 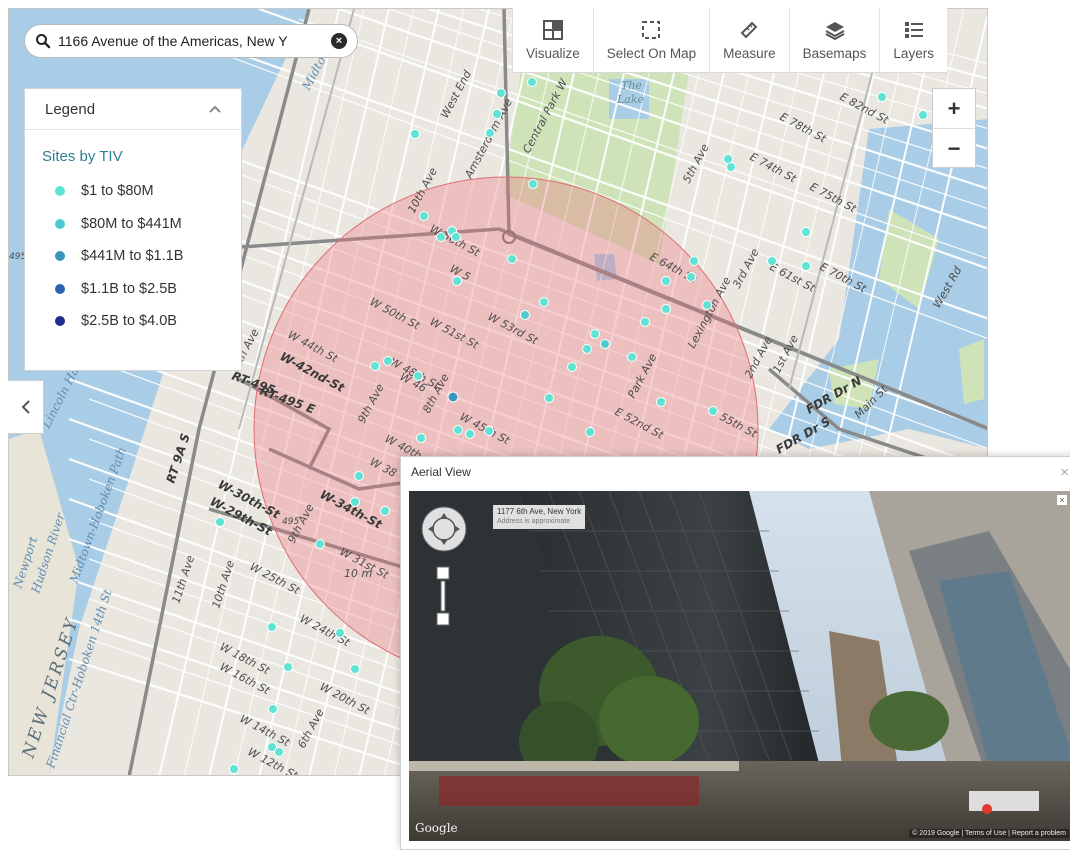 I want to click on legend-item: $2.5B to $4.0B, so click(x=133, y=321).